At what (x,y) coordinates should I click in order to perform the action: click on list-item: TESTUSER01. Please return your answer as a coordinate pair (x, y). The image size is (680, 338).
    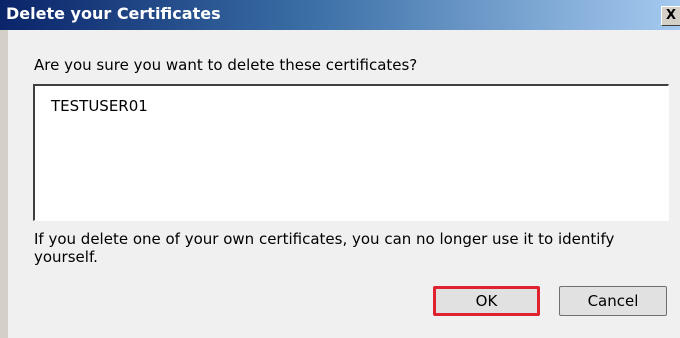
    Looking at the image, I should click on (99, 106).